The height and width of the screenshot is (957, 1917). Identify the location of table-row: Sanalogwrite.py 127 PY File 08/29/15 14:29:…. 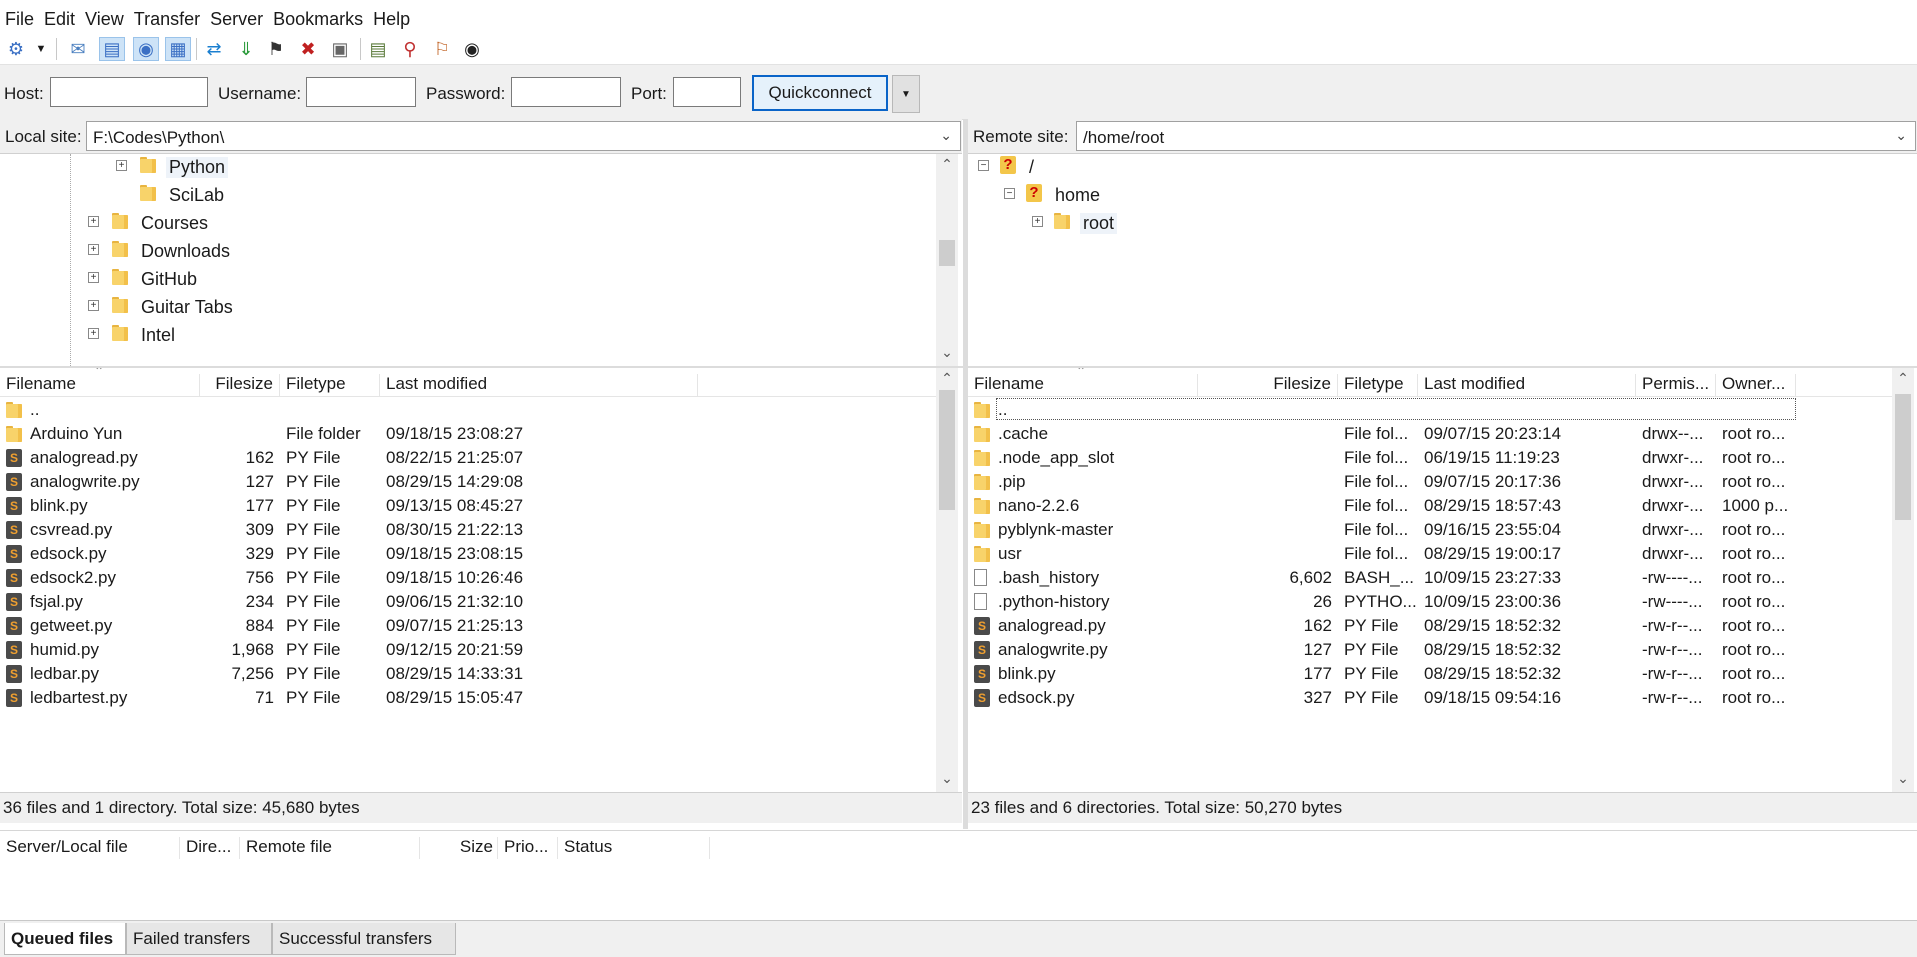
(468, 482).